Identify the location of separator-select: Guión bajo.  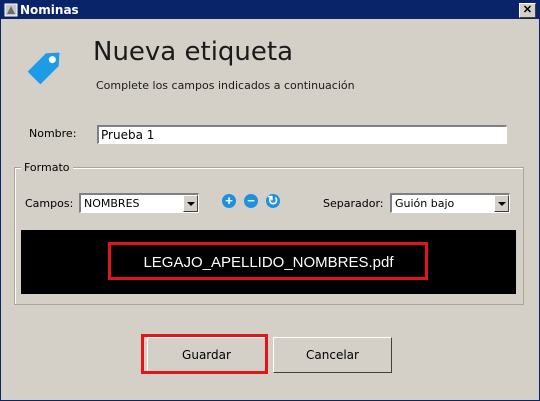
(450, 203).